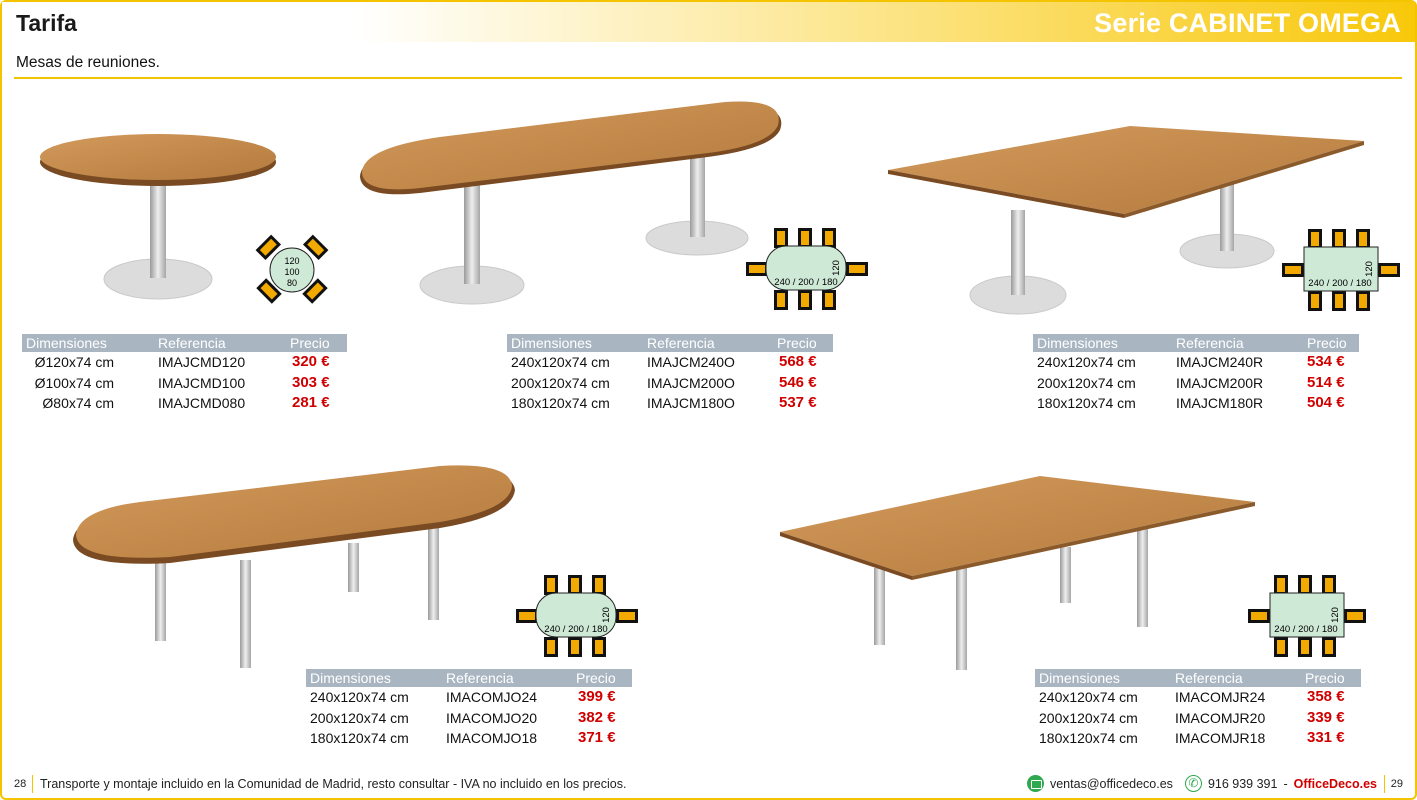 This screenshot has width=1417, height=800. I want to click on dim-cell: Ø120x74 cm, so click(74, 362).